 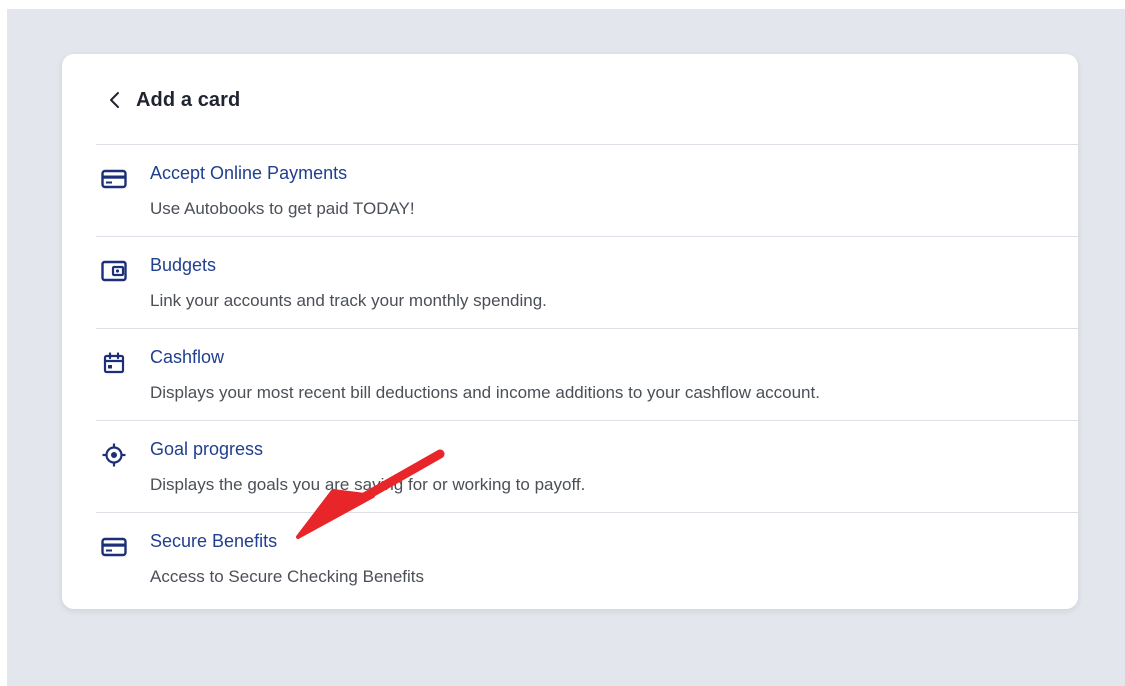 I want to click on item-title: Secure Benefits, so click(x=214, y=541).